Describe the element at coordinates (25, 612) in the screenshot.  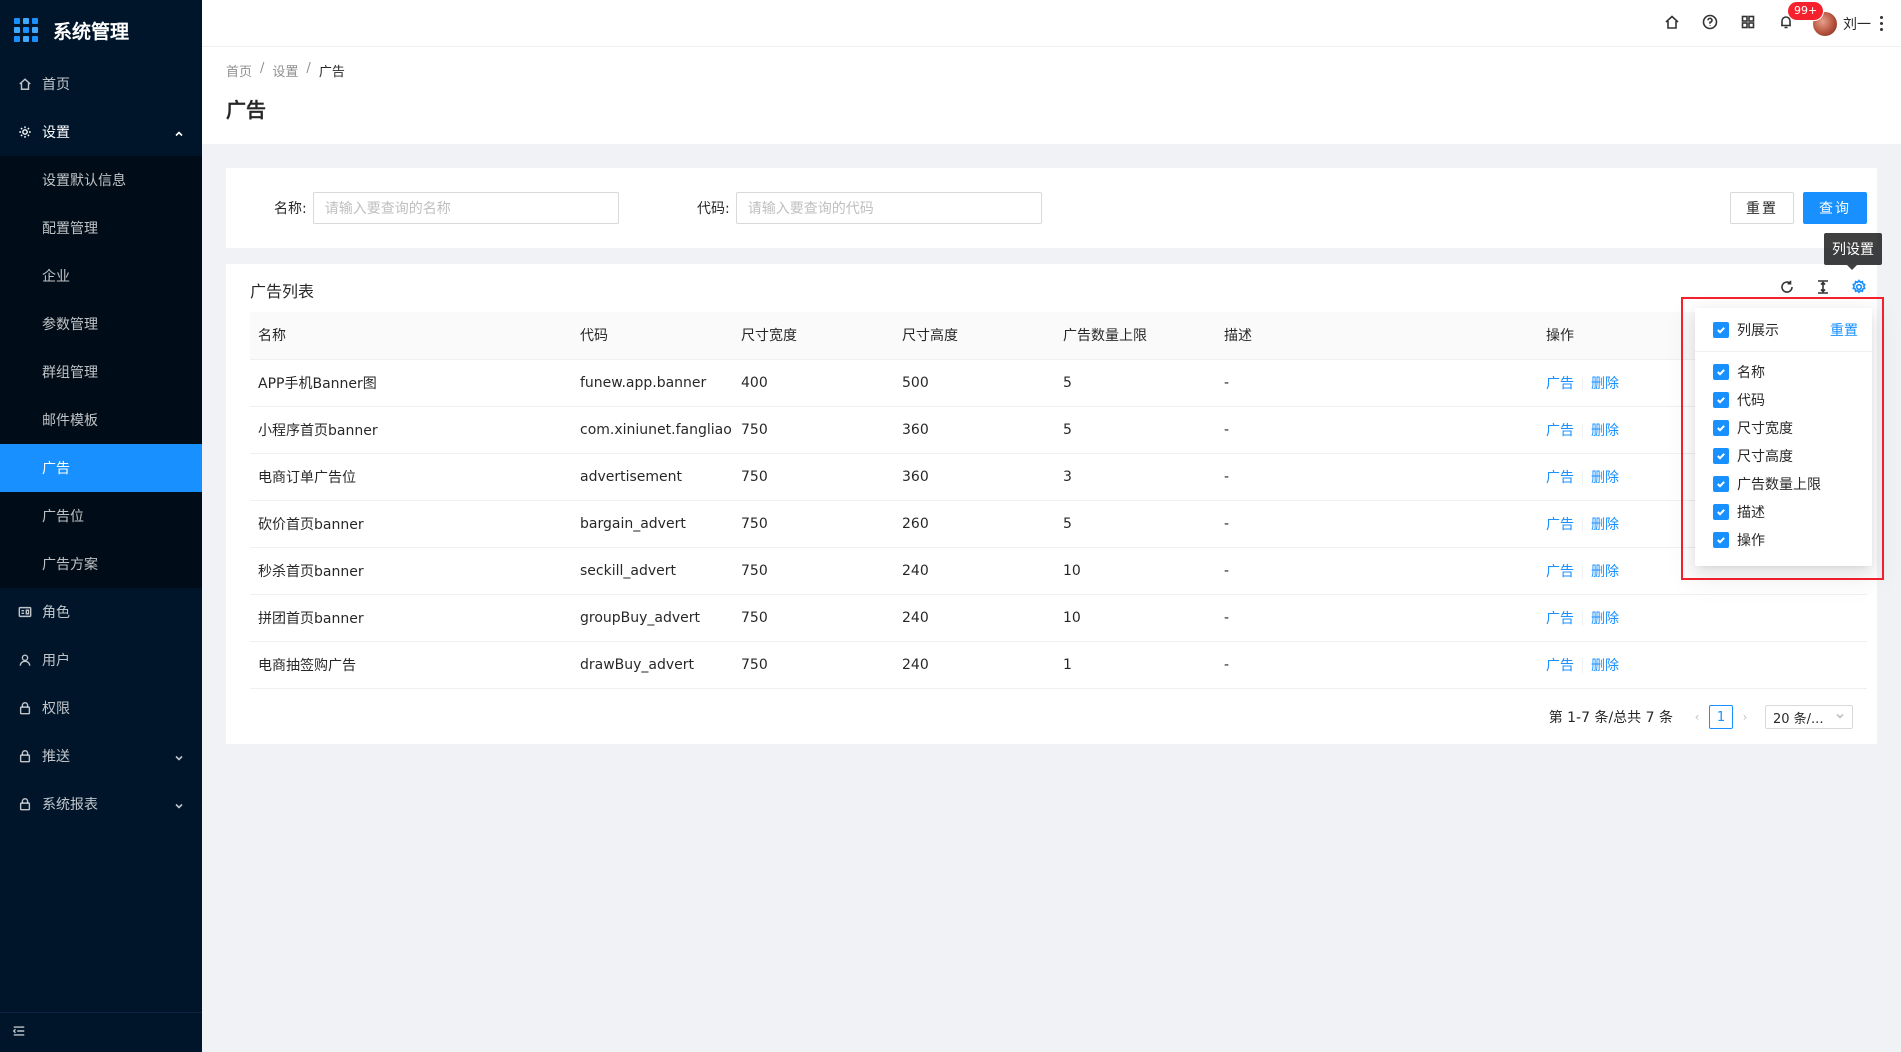
I see `id-card-icon` at that location.